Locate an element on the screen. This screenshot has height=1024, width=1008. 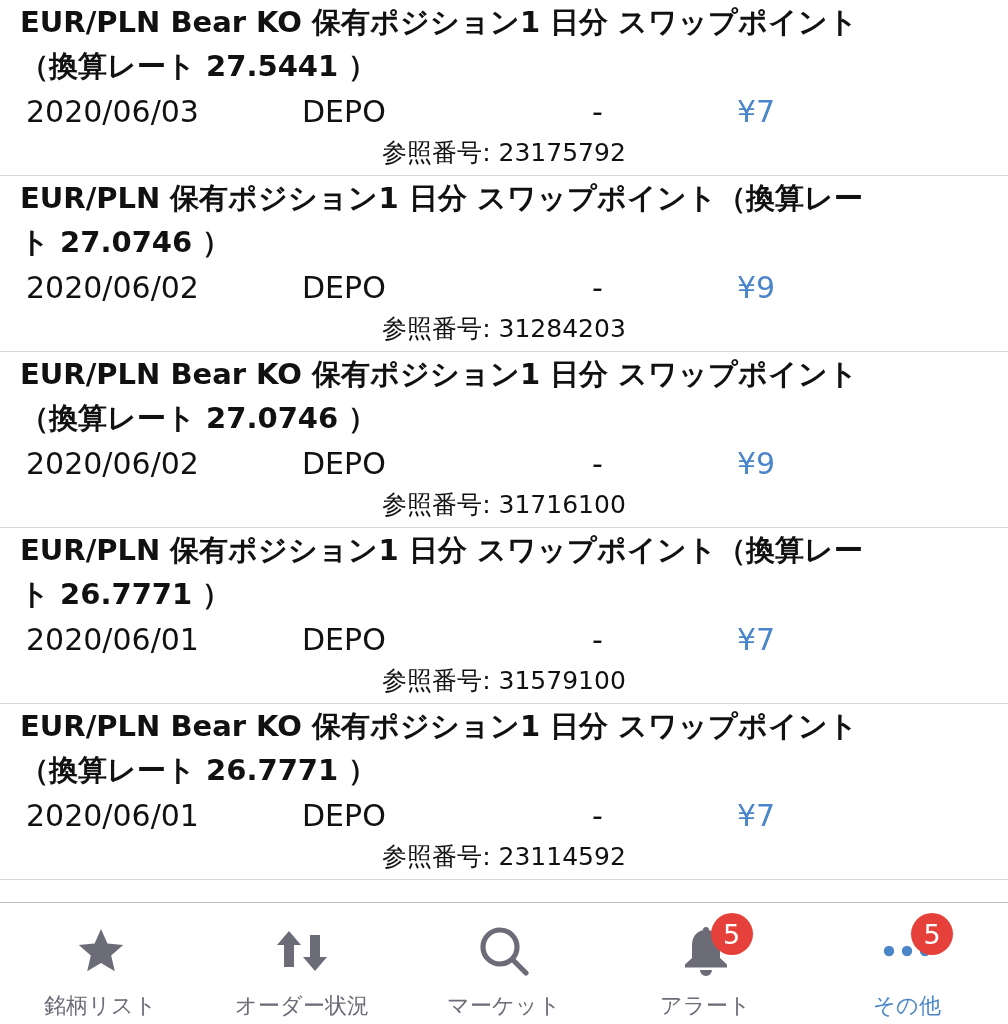
reference-number: 参照番号: 31579100 is located at coordinates (504, 680).